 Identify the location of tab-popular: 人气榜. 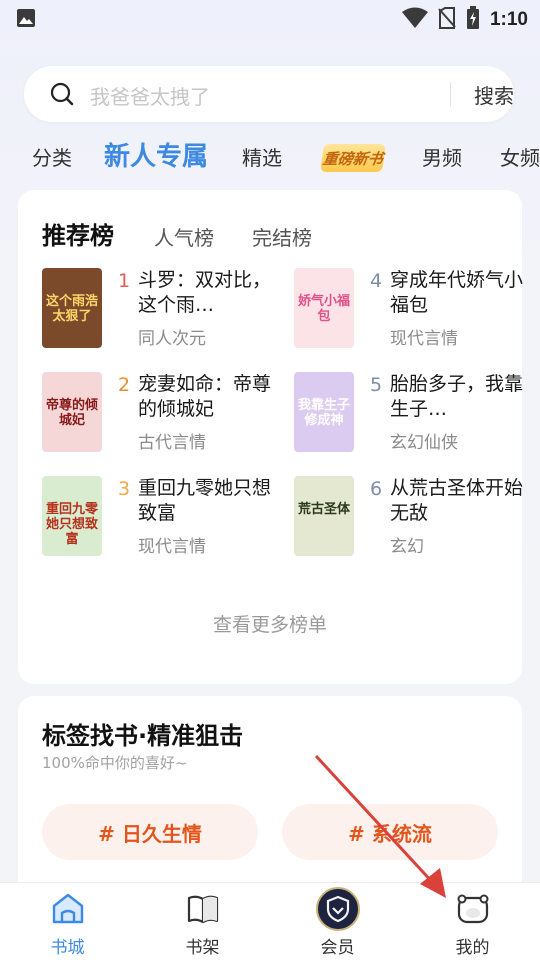
(184, 236).